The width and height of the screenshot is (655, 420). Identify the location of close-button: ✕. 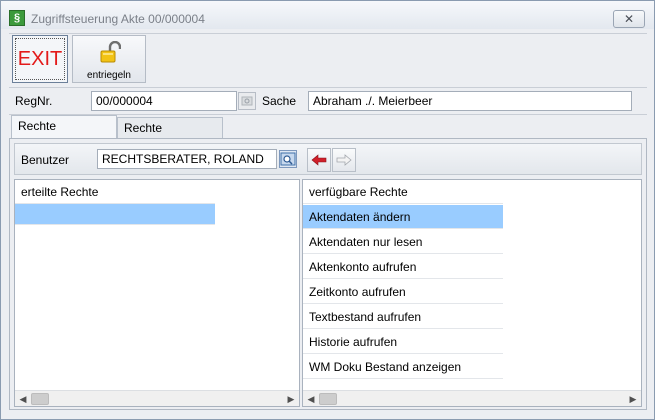
(629, 19).